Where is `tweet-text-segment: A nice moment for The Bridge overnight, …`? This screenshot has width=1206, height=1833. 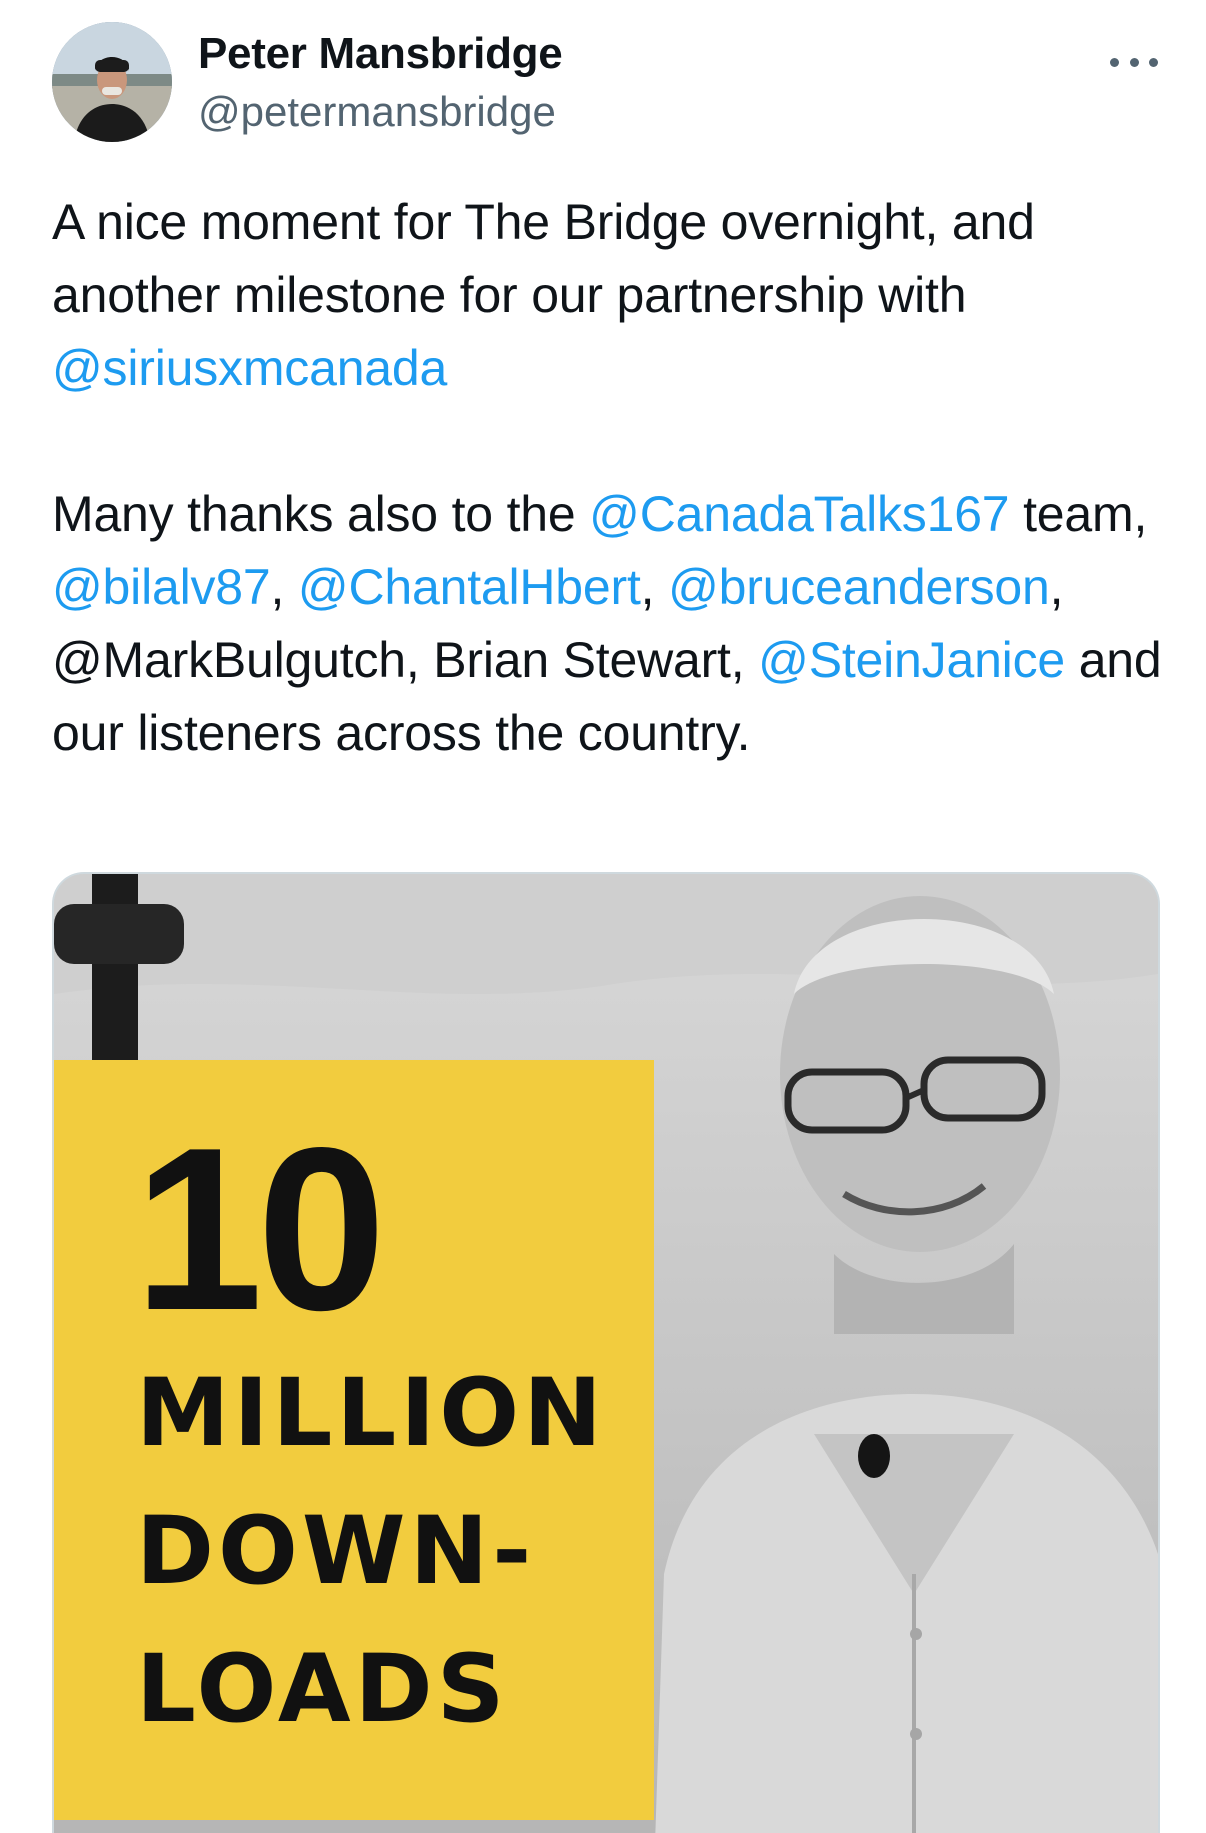
tweet-text-segment: A nice moment for The Bridge overnight, … is located at coordinates (543, 258).